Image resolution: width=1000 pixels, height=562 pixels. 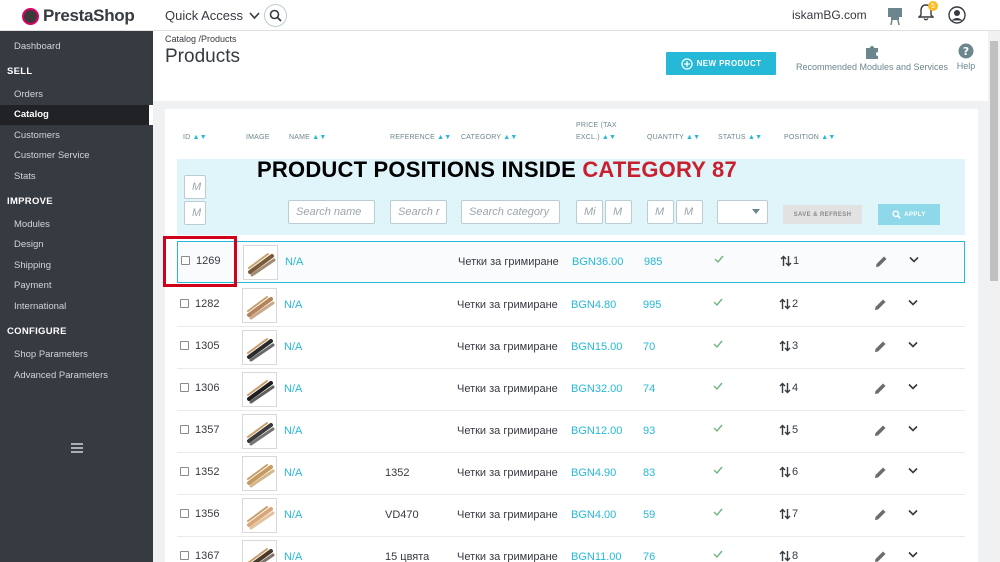 What do you see at coordinates (76, 47) in the screenshot?
I see `sidebar-item-dashboard: Dashboard` at bounding box center [76, 47].